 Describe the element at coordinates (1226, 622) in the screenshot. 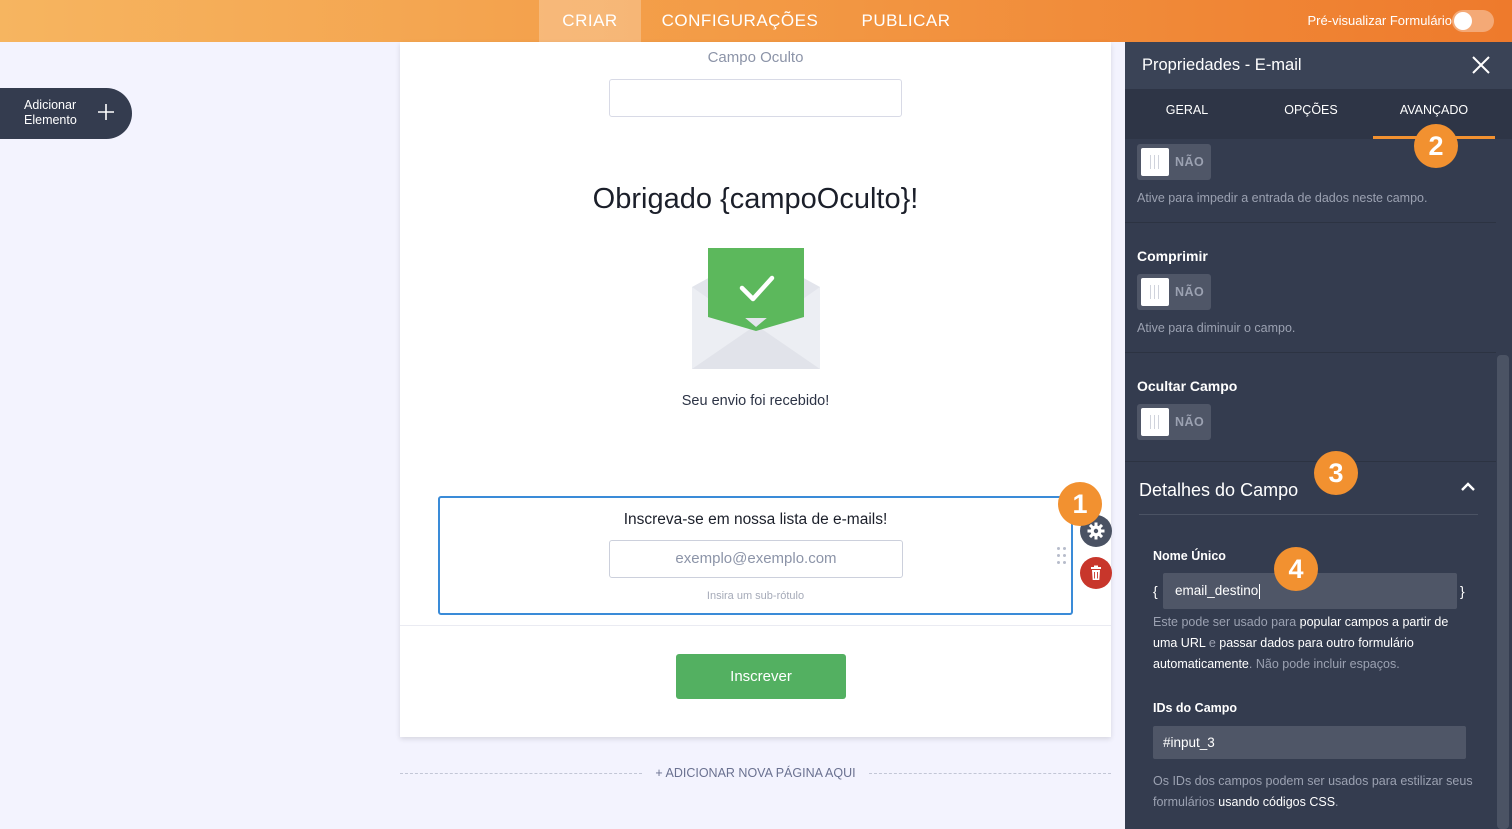

I see `unique-desc-text: Este pode ser usado para` at that location.